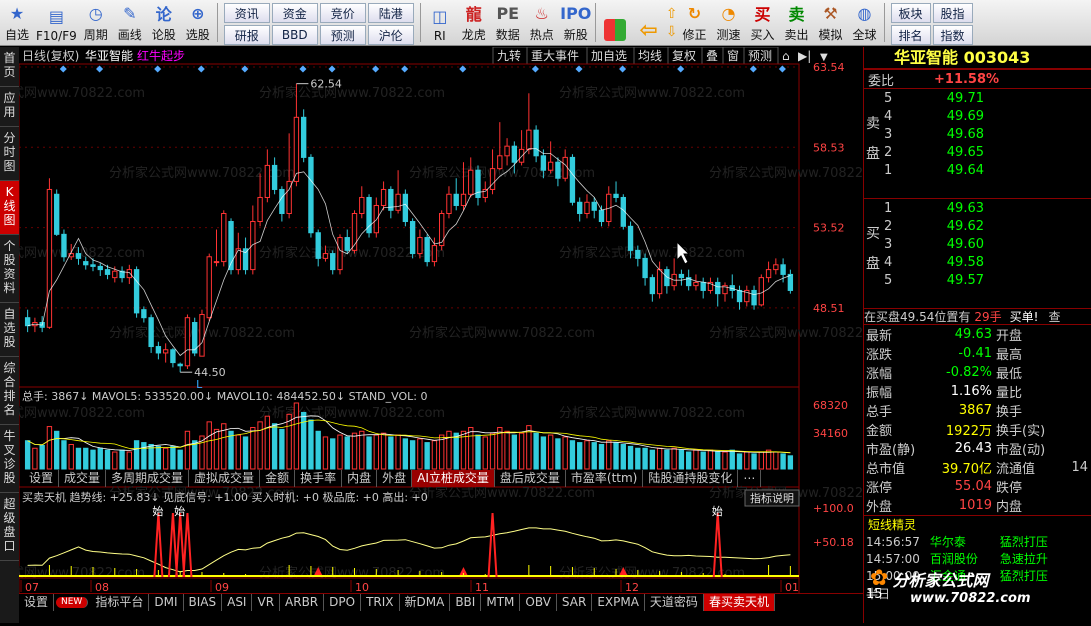 The image size is (1091, 626). What do you see at coordinates (977, 134) in the screenshot?
I see `sell-level: 3 49.68` at bounding box center [977, 134].